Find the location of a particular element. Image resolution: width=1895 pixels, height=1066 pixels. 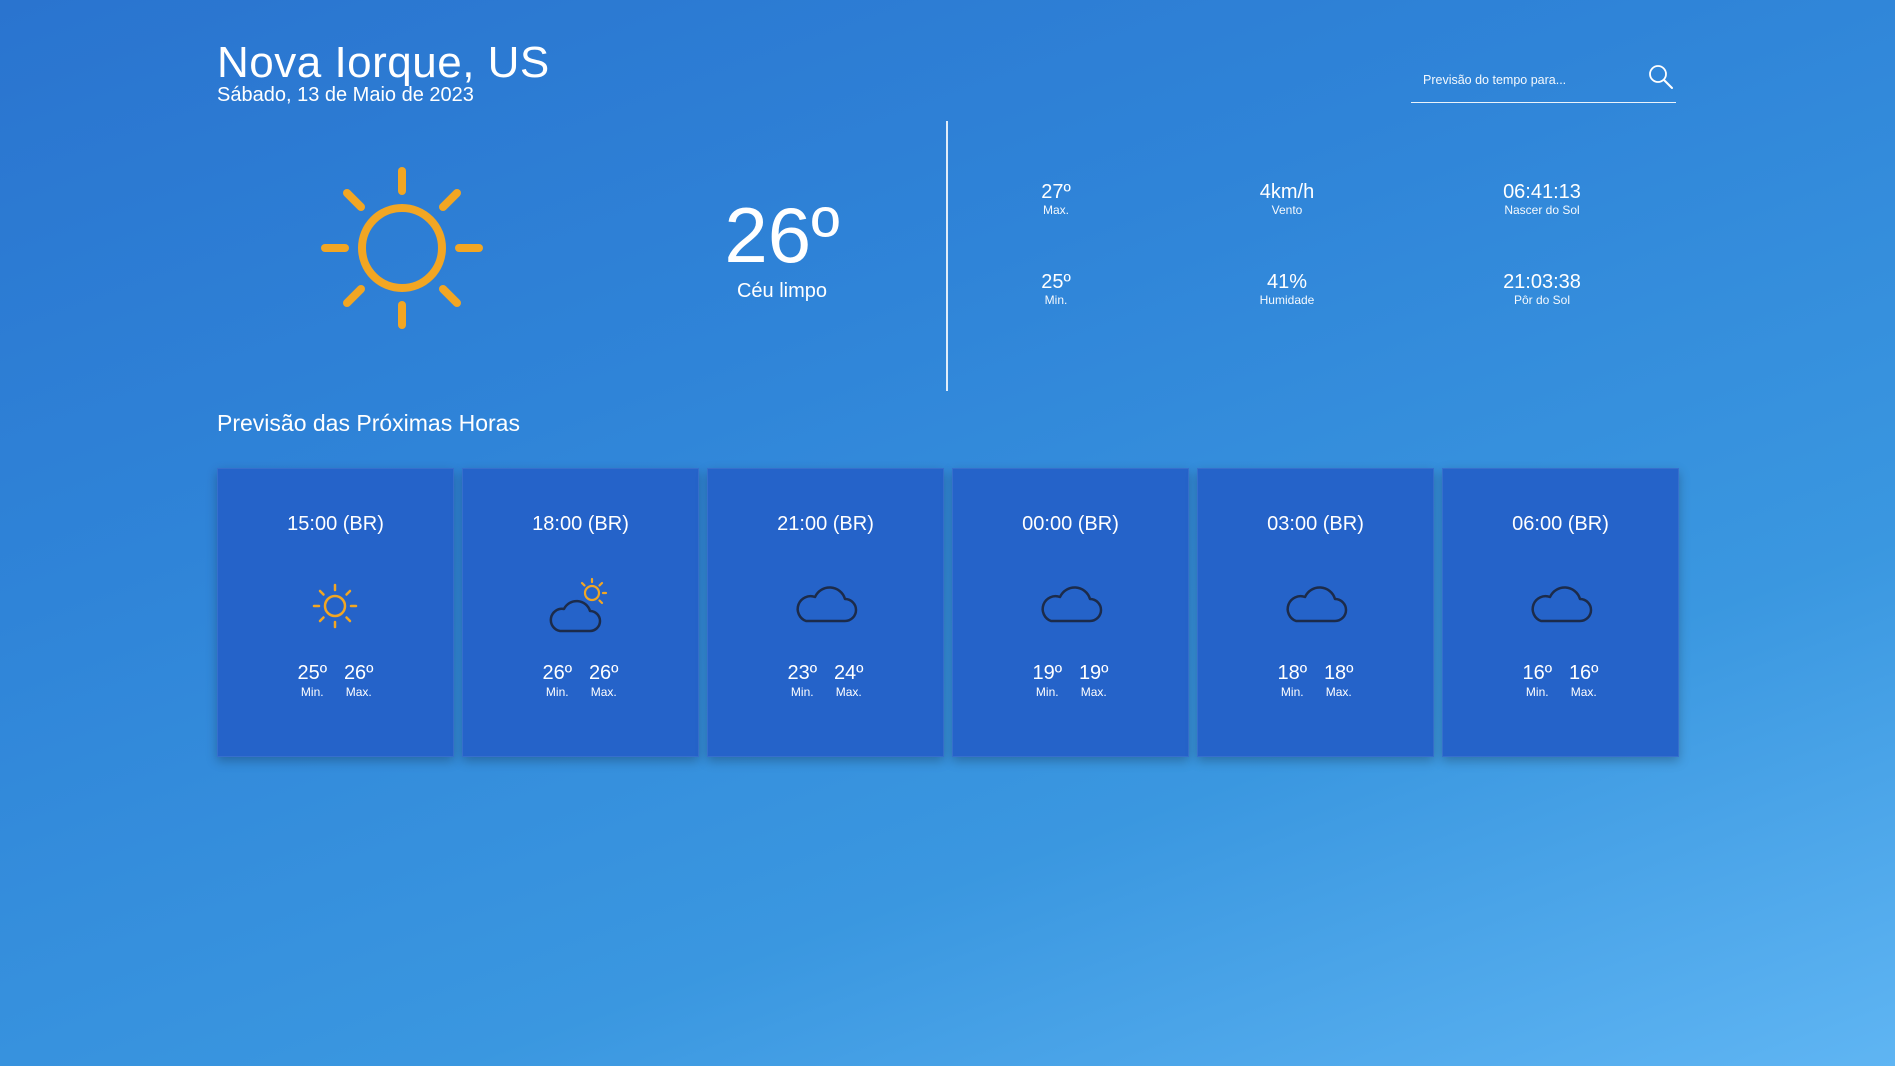

stat-value: 25º is located at coordinates (1056, 282).